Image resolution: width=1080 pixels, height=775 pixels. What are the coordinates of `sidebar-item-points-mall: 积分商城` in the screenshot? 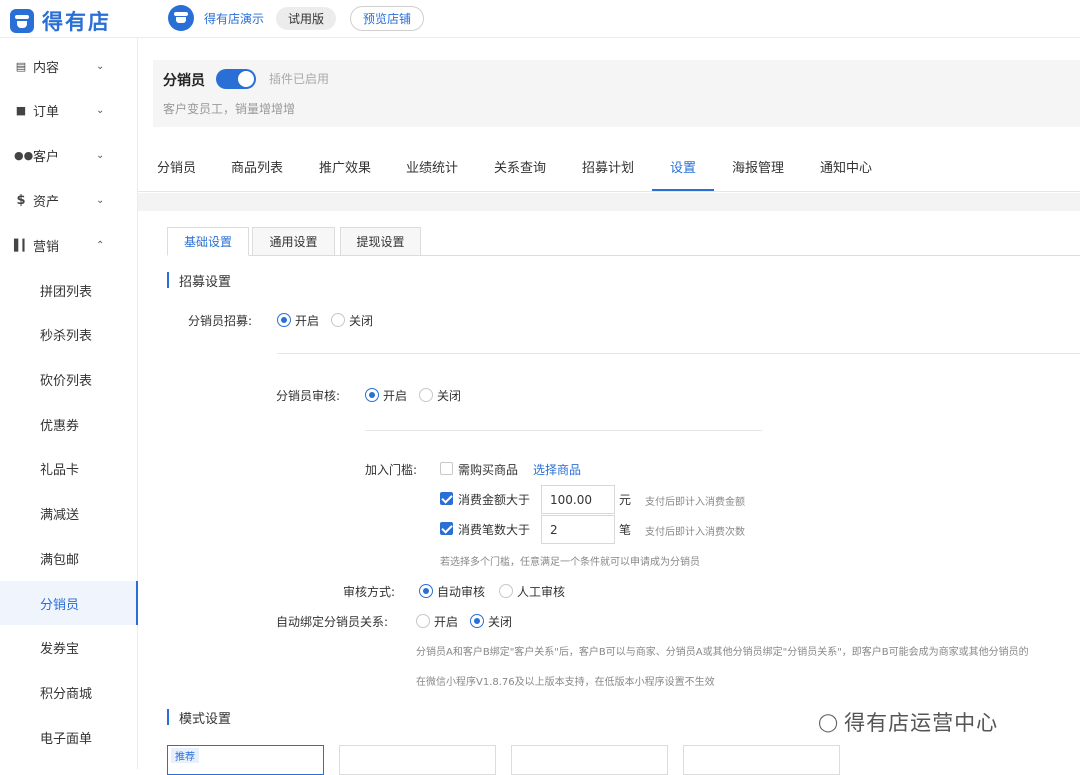 It's located at (69, 692).